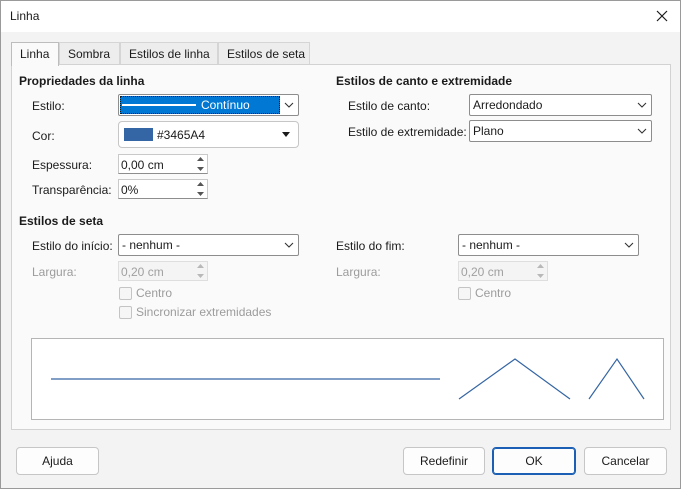 The image size is (681, 489). I want to click on line-style-select: Contínuo, so click(208, 105).